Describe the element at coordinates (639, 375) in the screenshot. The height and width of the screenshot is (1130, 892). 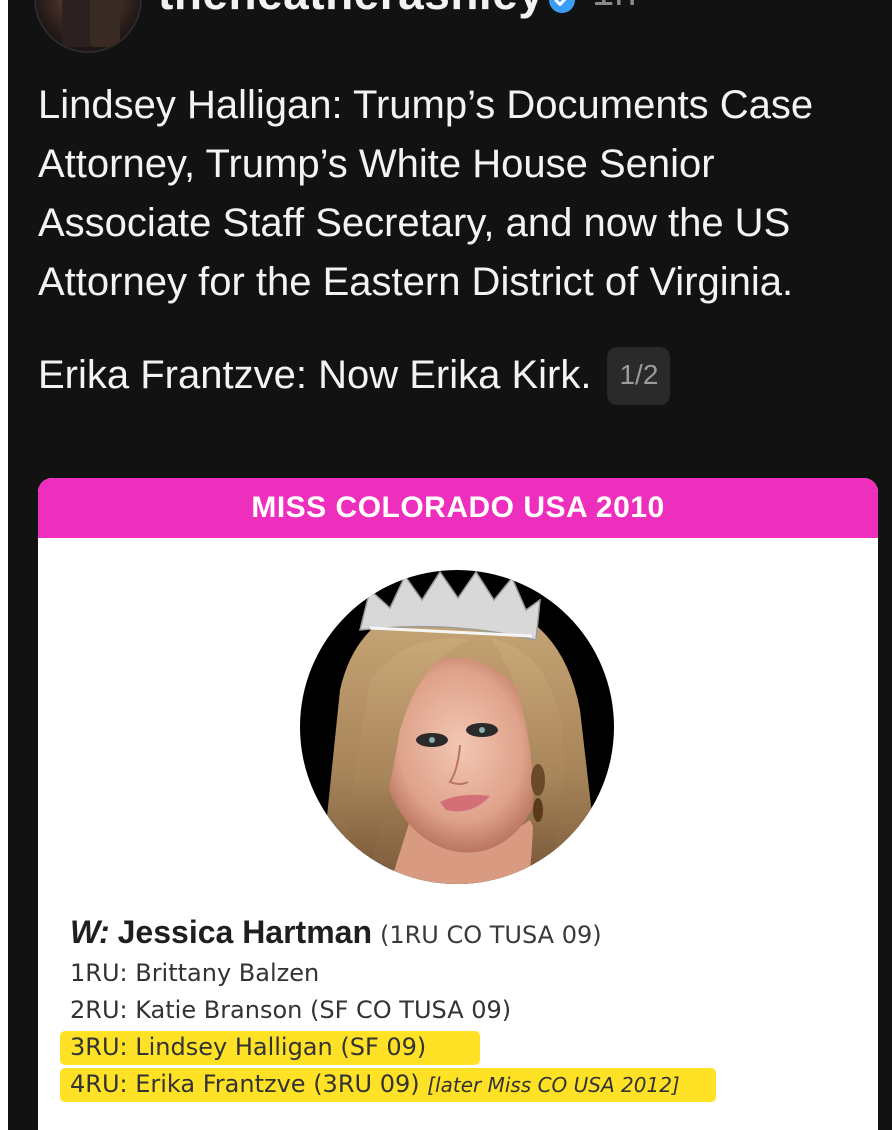
I see `page-indicator-badge: 1/2` at that location.